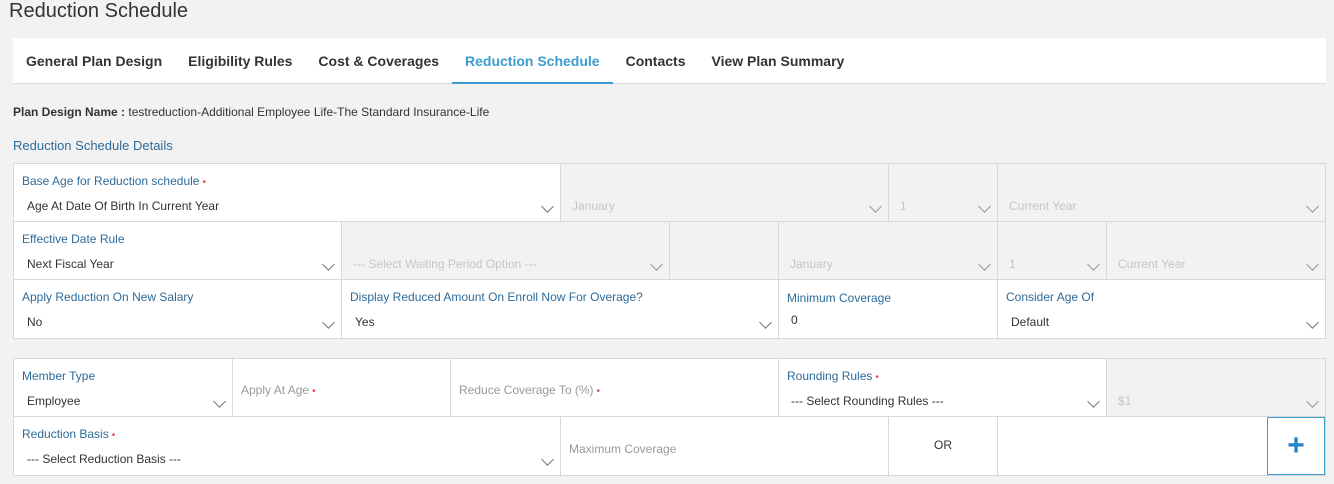 The height and width of the screenshot is (484, 1334). I want to click on tab-eligibility-rules: Eligibility Rules, so click(240, 60).